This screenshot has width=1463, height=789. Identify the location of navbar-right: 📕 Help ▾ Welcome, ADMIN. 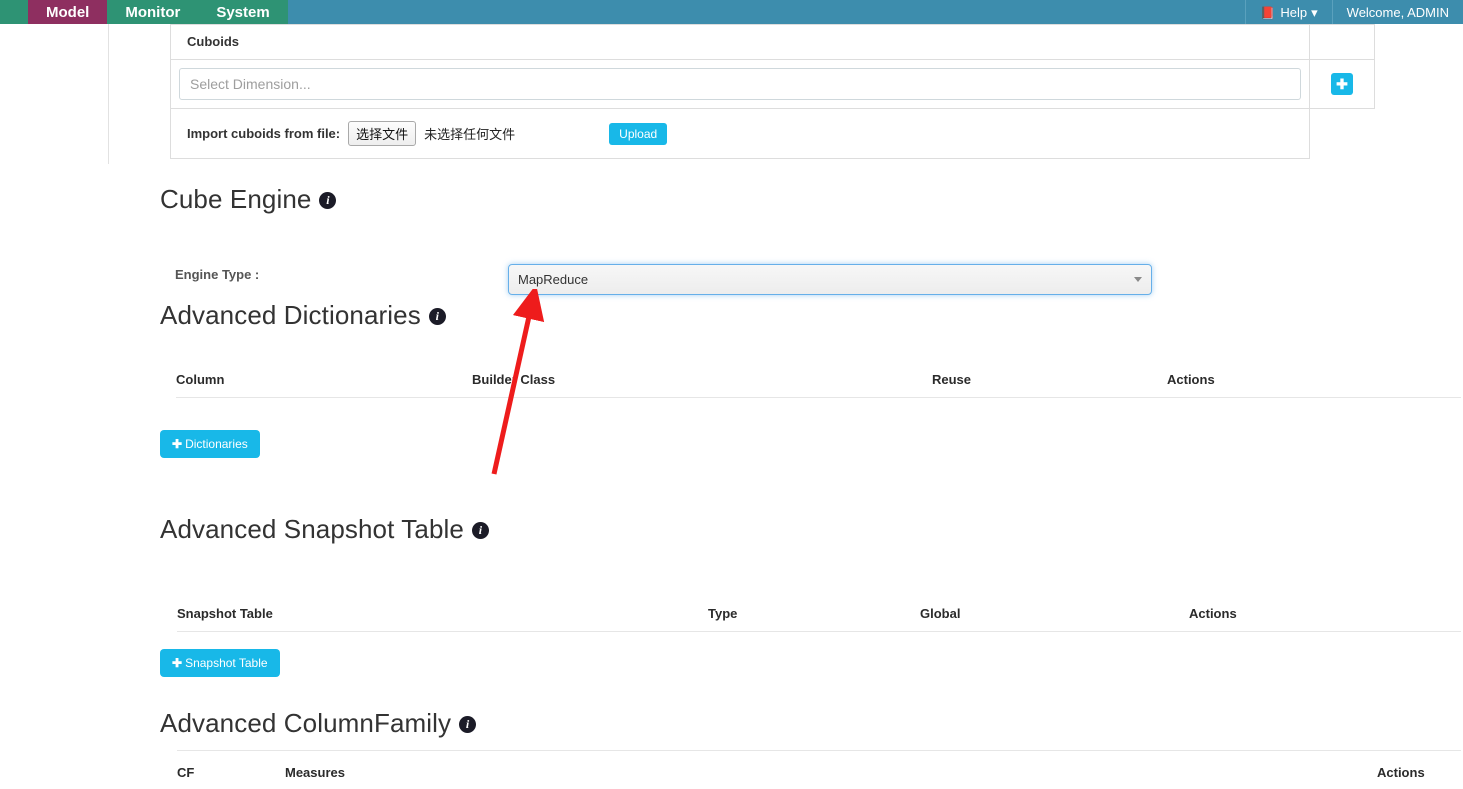
(1354, 12).